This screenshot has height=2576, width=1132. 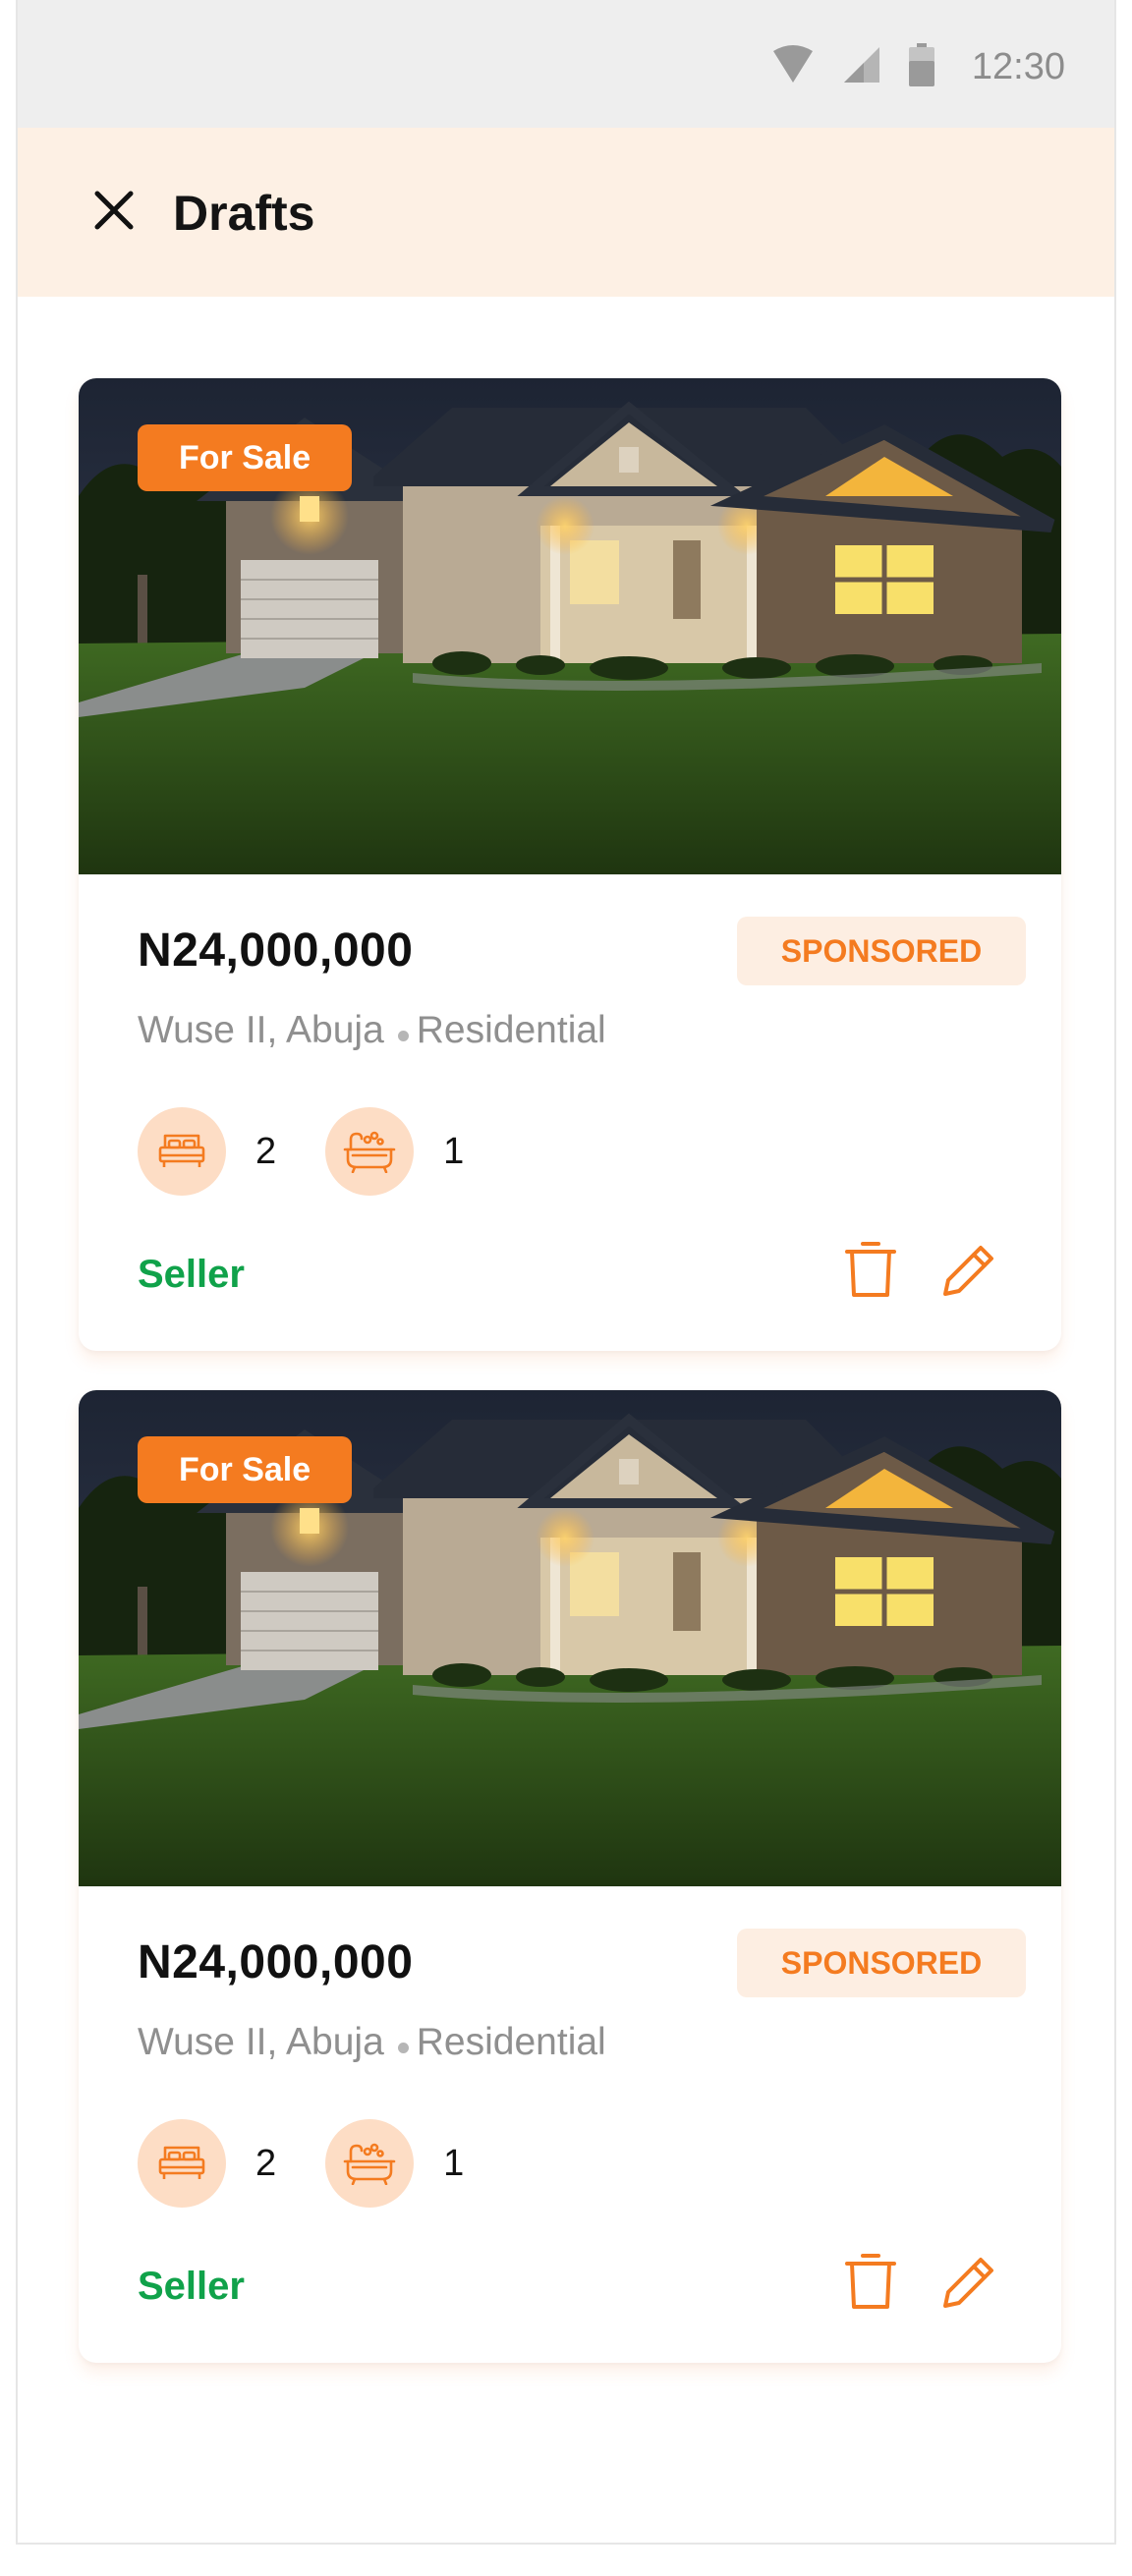 I want to click on status-bar: 12:30, so click(x=566, y=64).